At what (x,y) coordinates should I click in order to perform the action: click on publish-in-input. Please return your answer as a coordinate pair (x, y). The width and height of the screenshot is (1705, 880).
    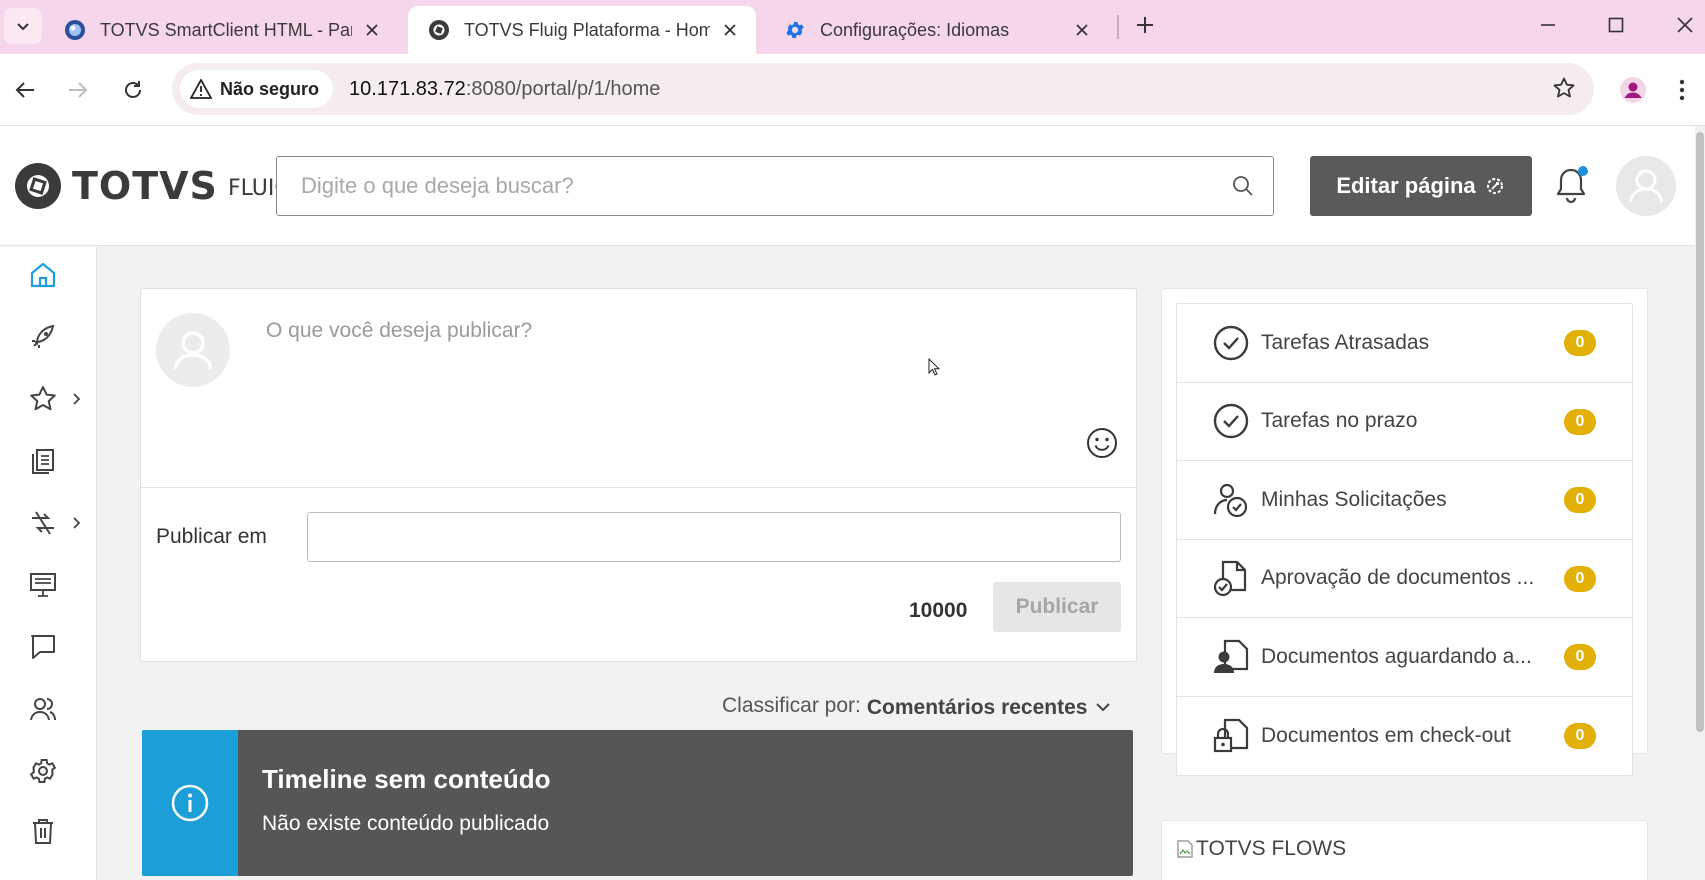
    Looking at the image, I should click on (714, 537).